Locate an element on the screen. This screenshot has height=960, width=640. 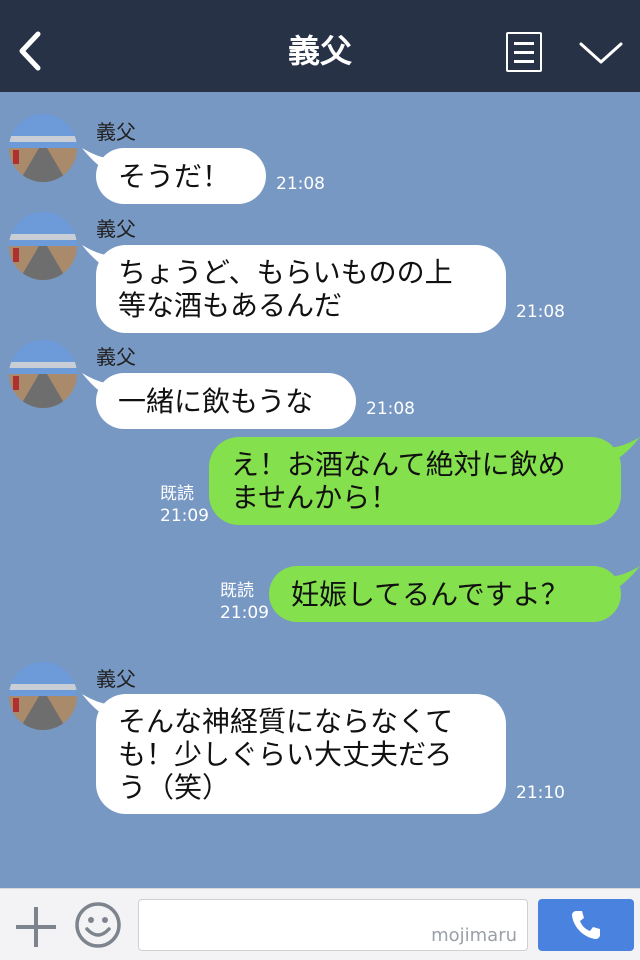
notes-icon is located at coordinates (524, 52).